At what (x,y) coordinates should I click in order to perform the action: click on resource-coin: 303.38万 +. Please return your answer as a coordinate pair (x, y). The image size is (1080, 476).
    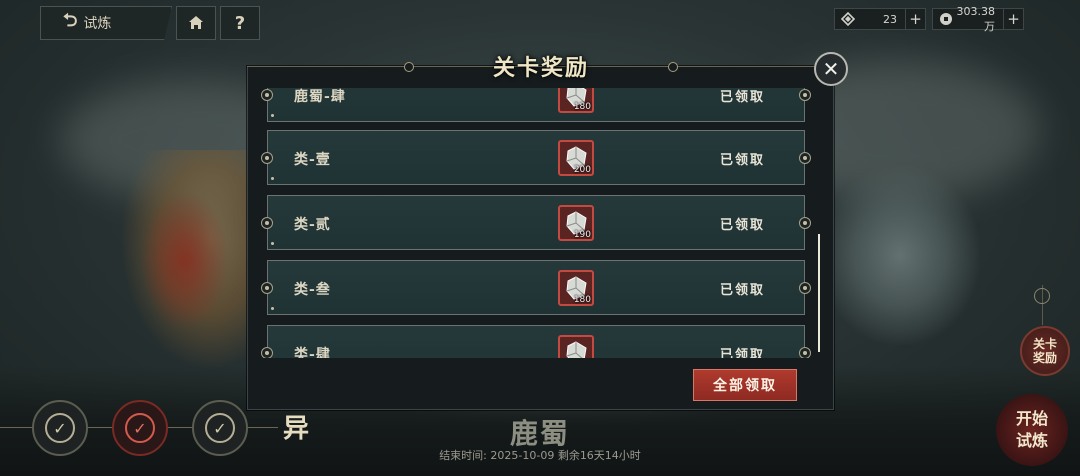
    Looking at the image, I should click on (978, 19).